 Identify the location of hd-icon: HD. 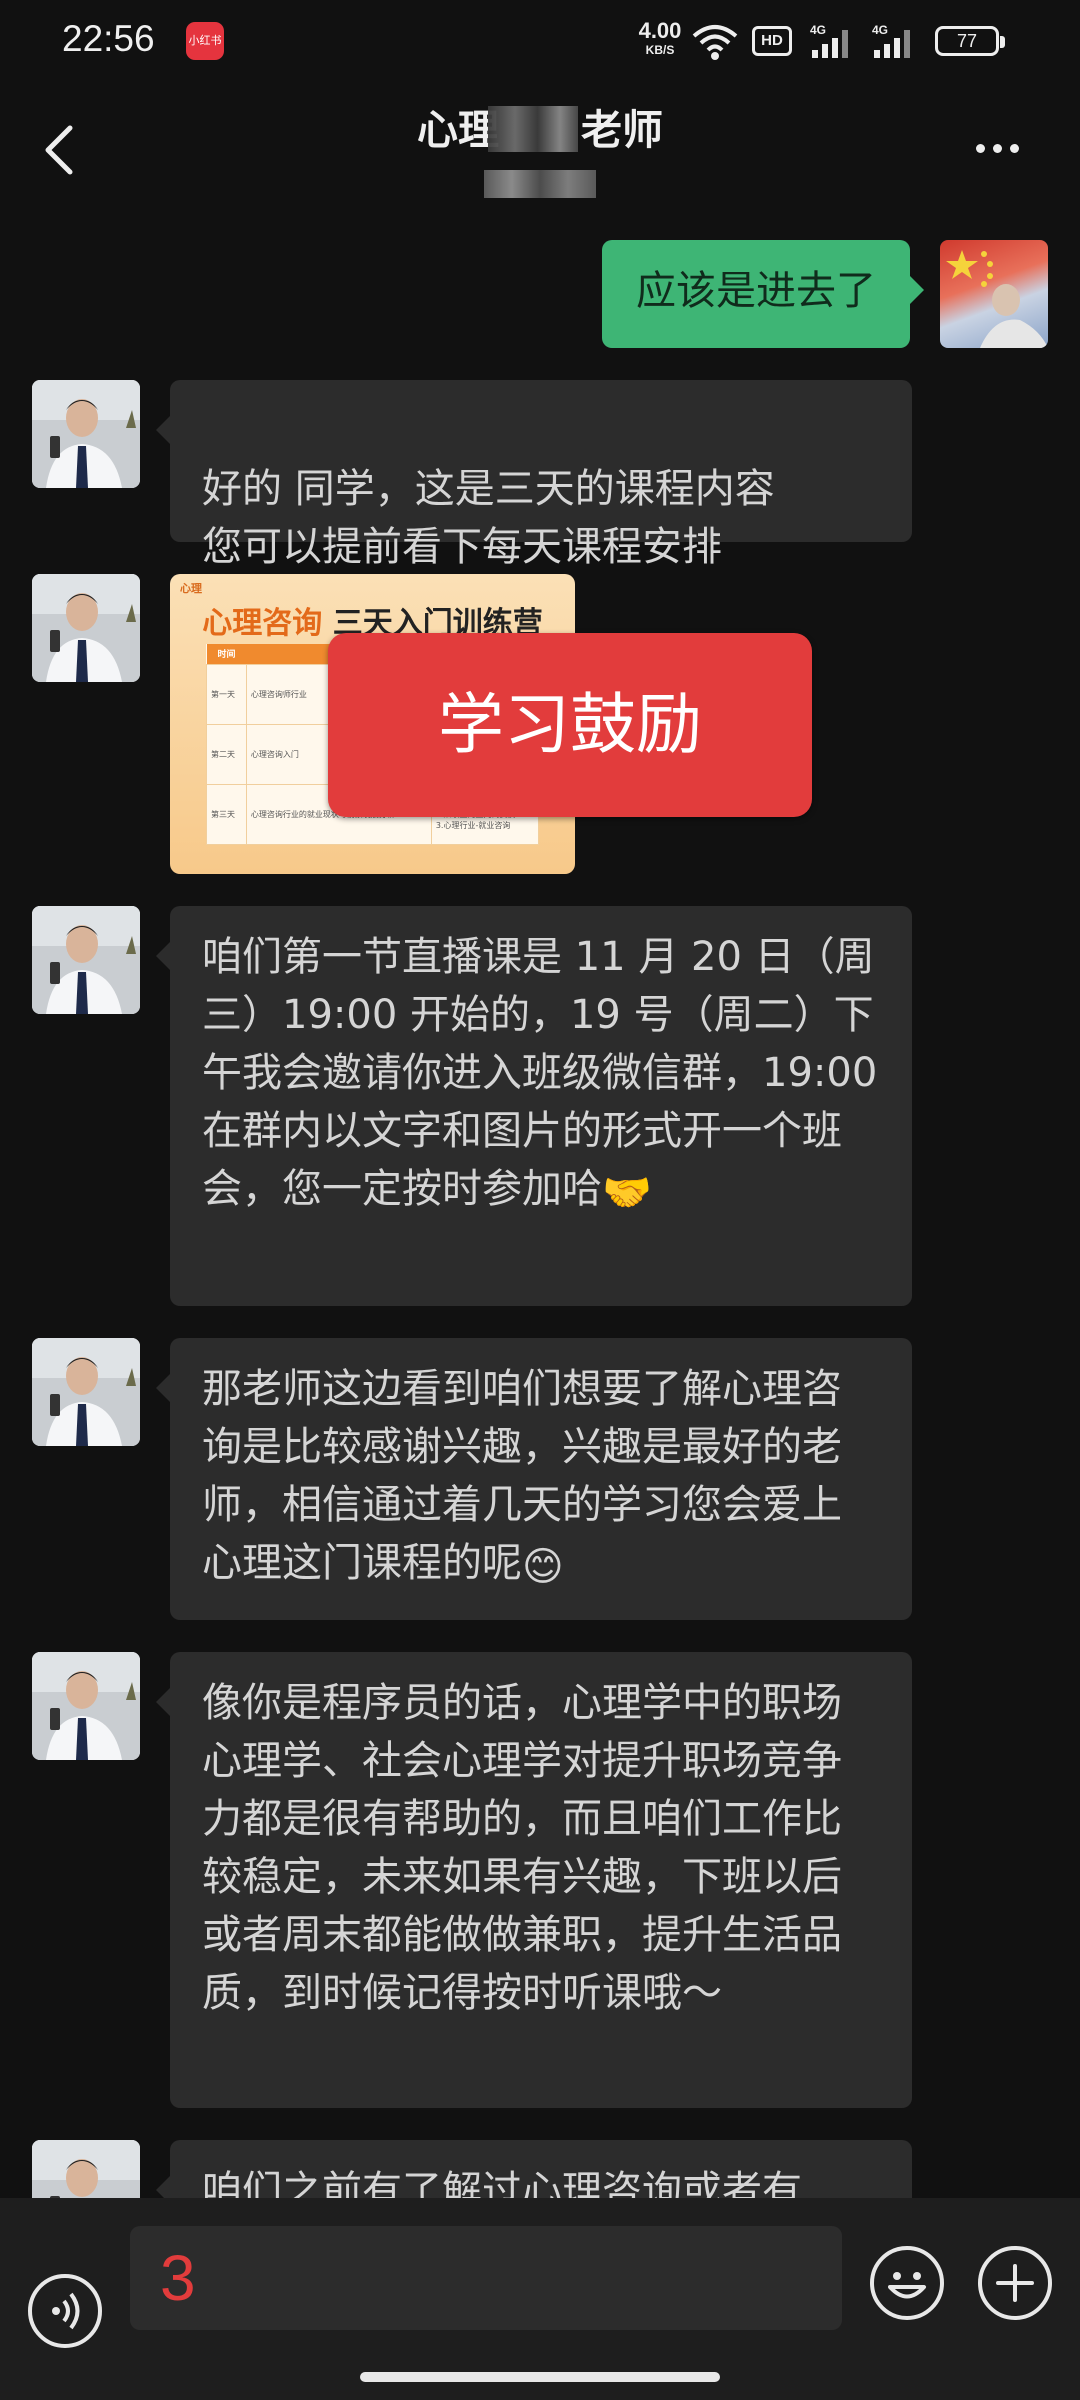
(772, 41).